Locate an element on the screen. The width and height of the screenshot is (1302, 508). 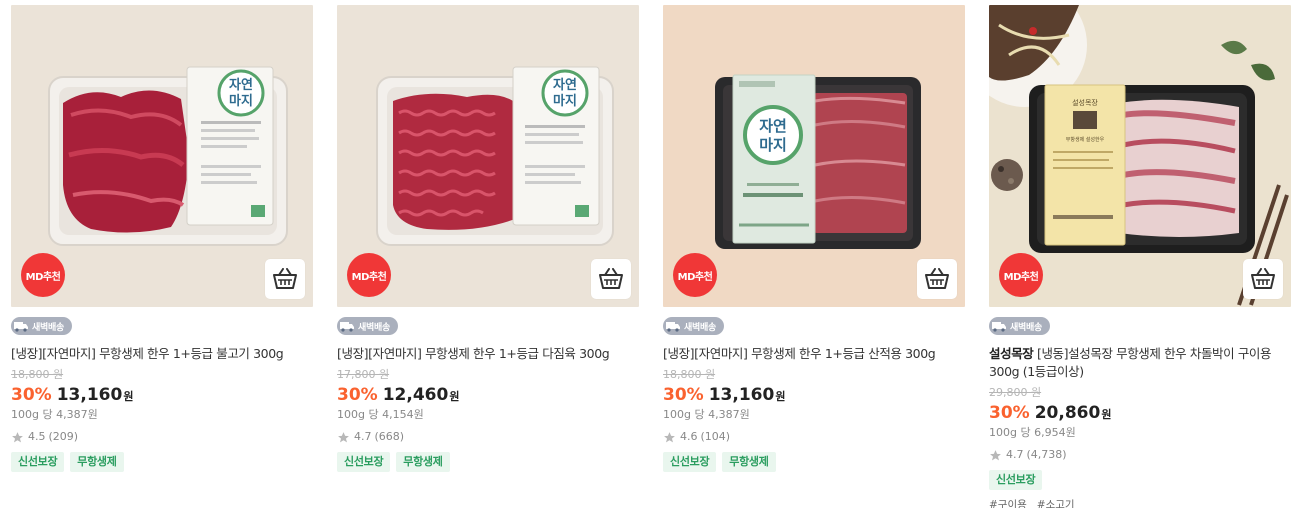
product-name: [냉장][자연마지] 무항생제 한우 1+등급 다짐육 300g is located at coordinates (488, 354).